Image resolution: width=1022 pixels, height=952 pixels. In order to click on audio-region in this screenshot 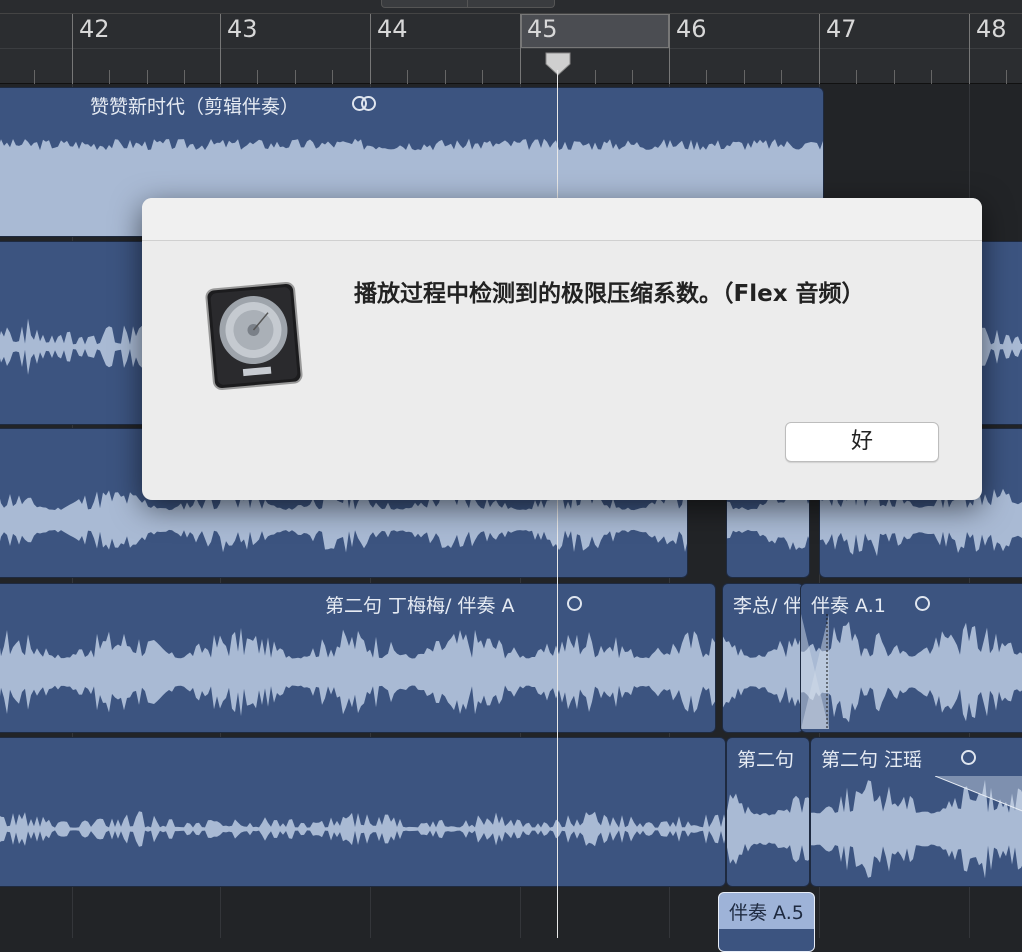, I will do `click(363, 812)`.